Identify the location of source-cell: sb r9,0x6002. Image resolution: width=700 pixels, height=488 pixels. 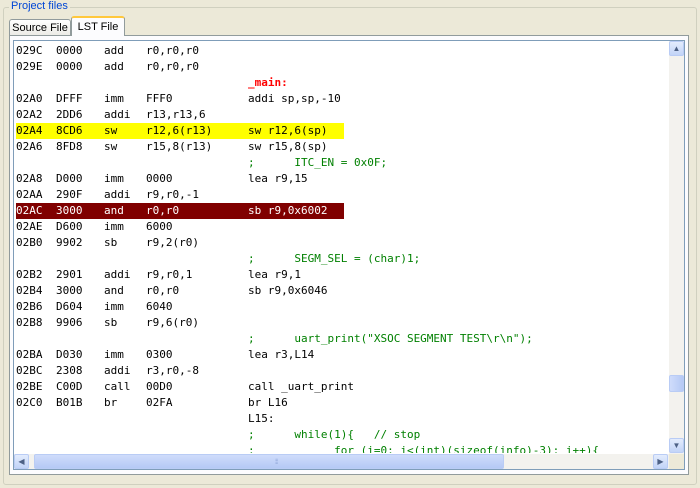
(288, 210).